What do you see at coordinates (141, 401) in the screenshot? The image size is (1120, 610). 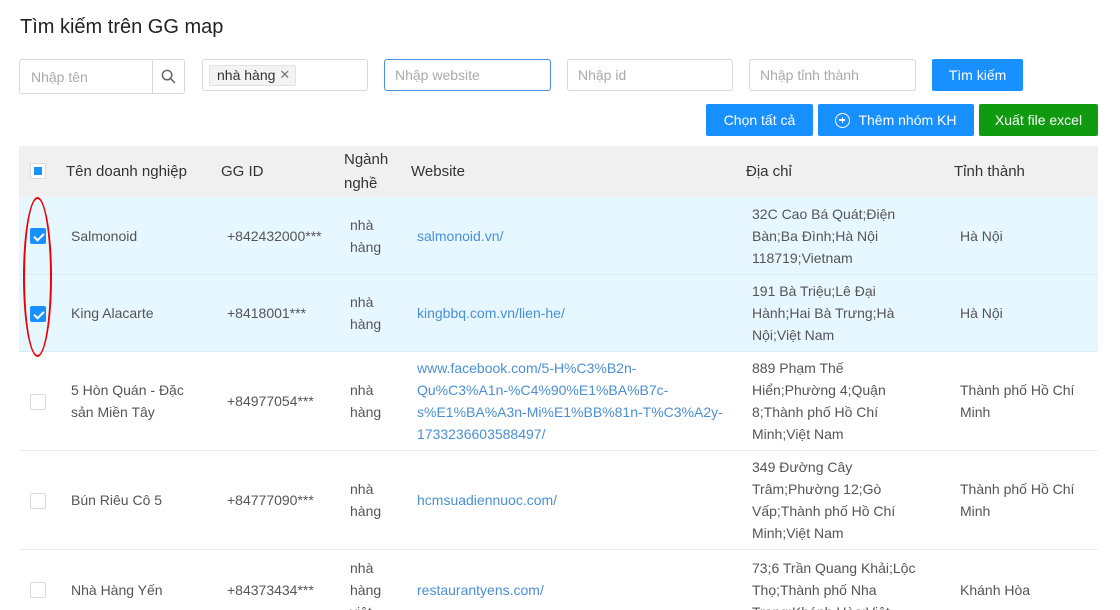 I see `cell-name: 5 Hòn Quán - Đặc sản Miền Tây` at bounding box center [141, 401].